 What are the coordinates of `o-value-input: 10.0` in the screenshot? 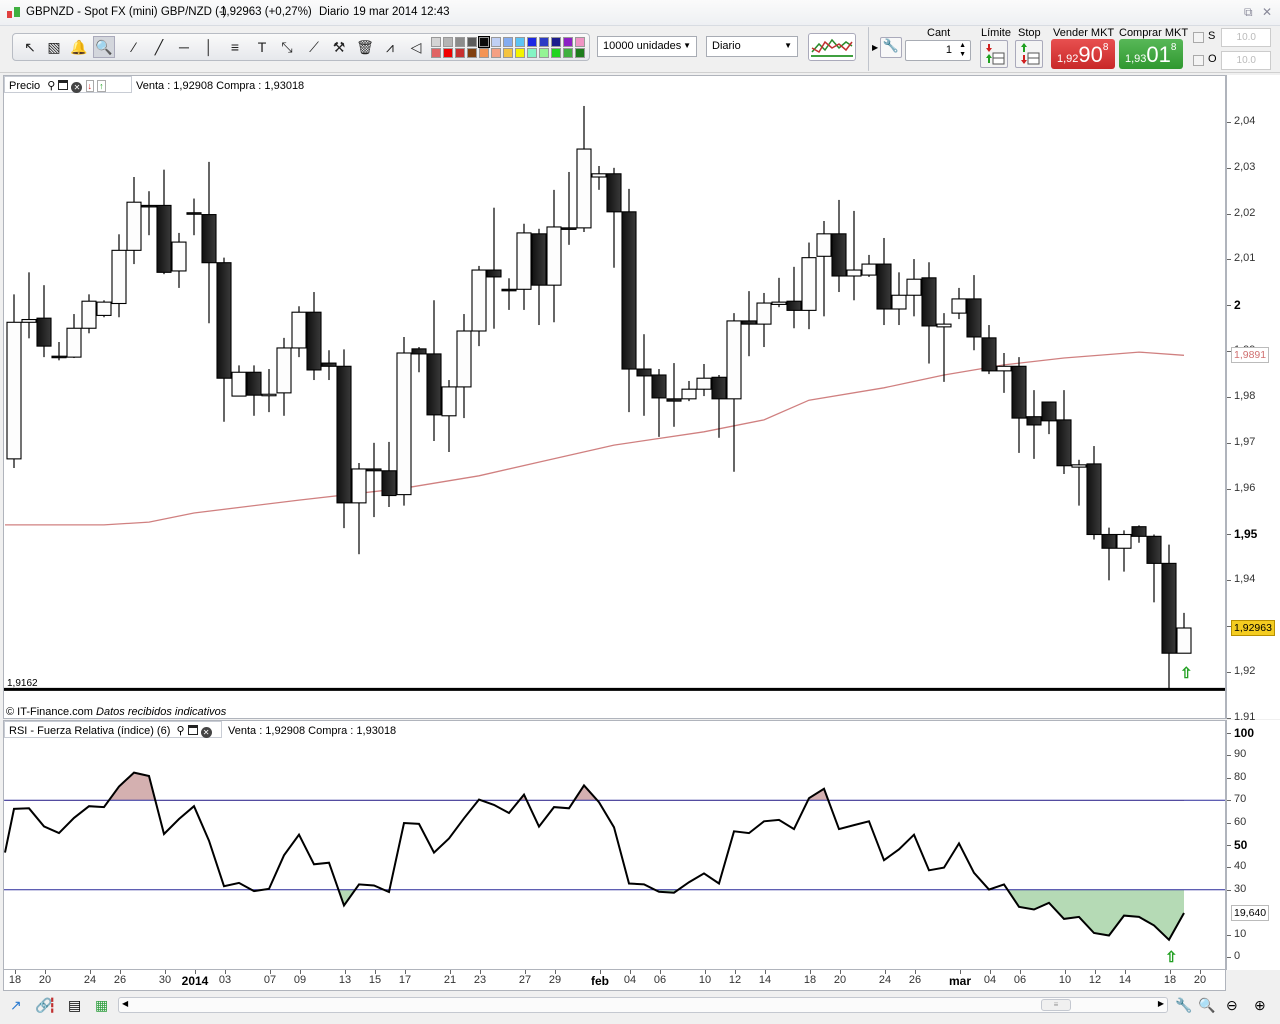 It's located at (1246, 60).